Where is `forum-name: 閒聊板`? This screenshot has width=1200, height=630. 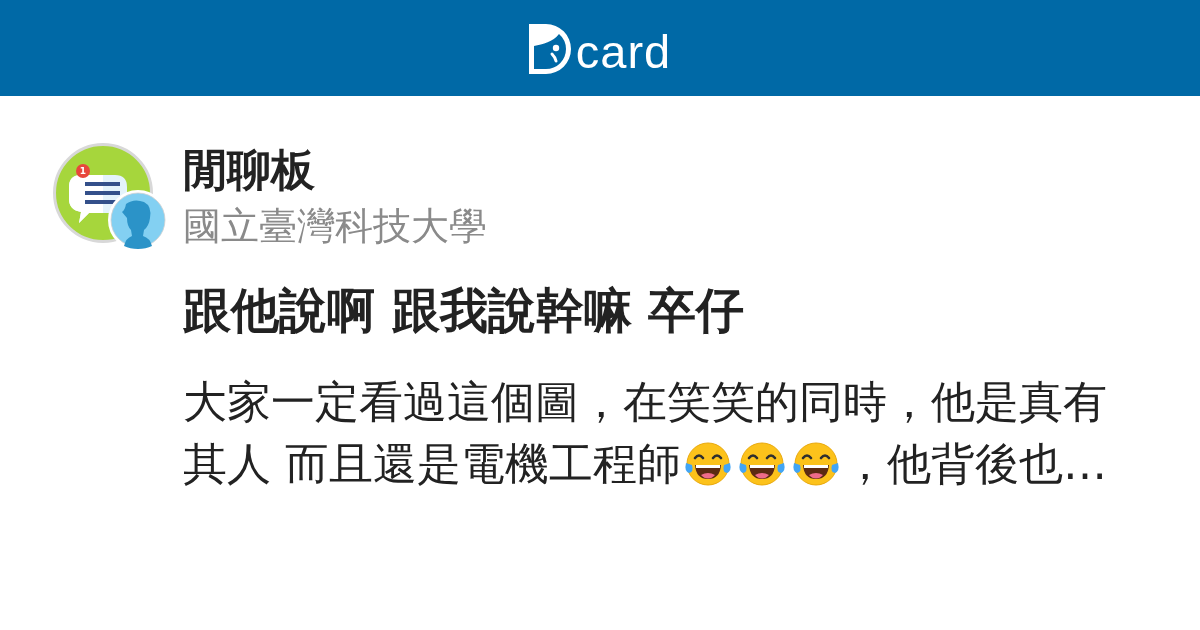
forum-name: 閒聊板 is located at coordinates (249, 169).